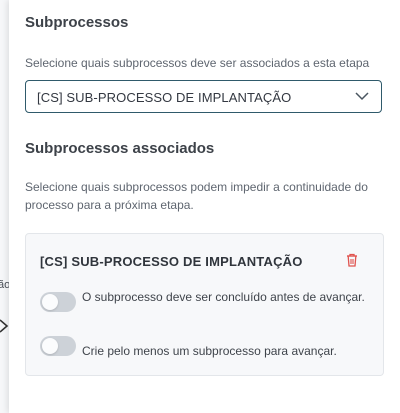  Describe the element at coordinates (77, 22) in the screenshot. I see `subprocessos-title: Subprocessos` at that location.